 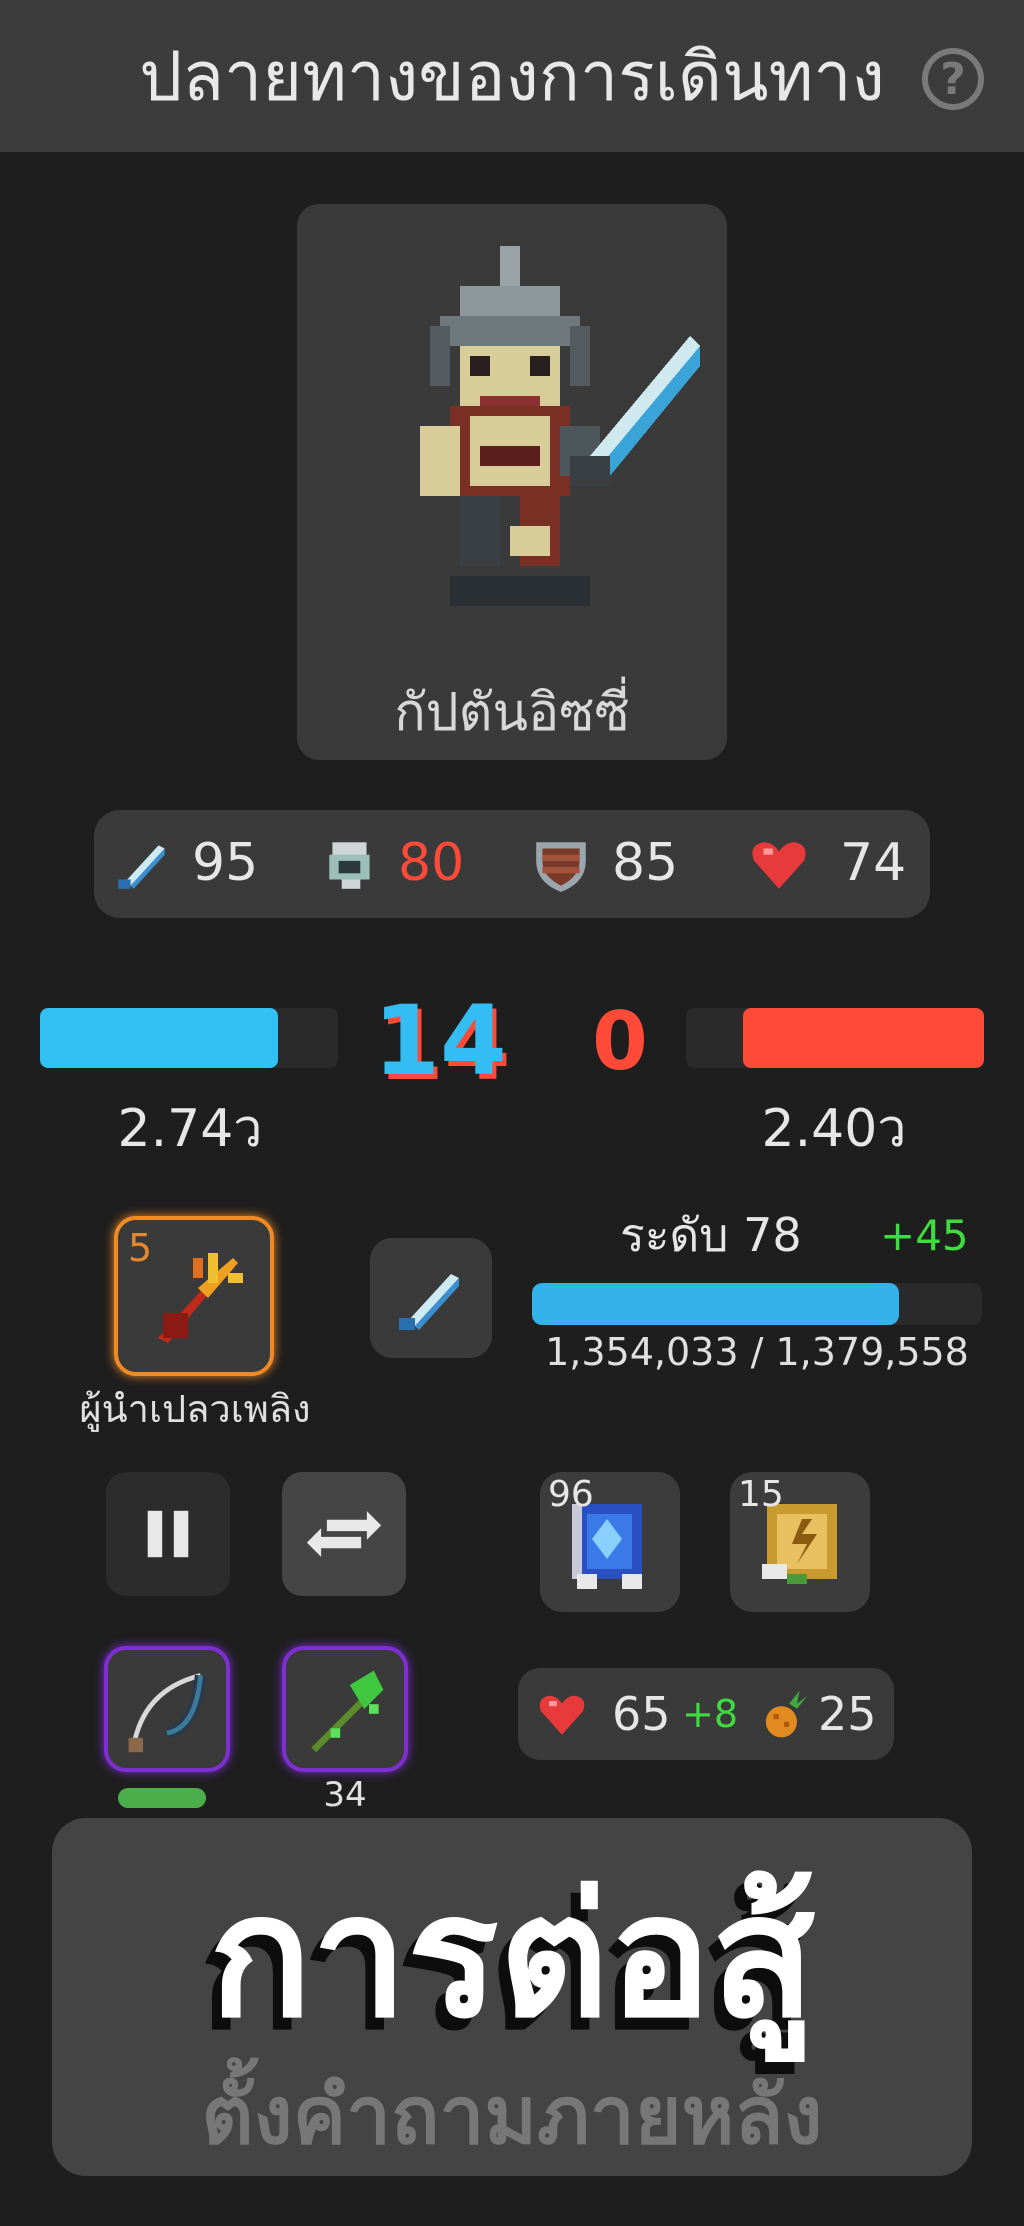 What do you see at coordinates (167, 1713) in the screenshot?
I see `bow-icon` at bounding box center [167, 1713].